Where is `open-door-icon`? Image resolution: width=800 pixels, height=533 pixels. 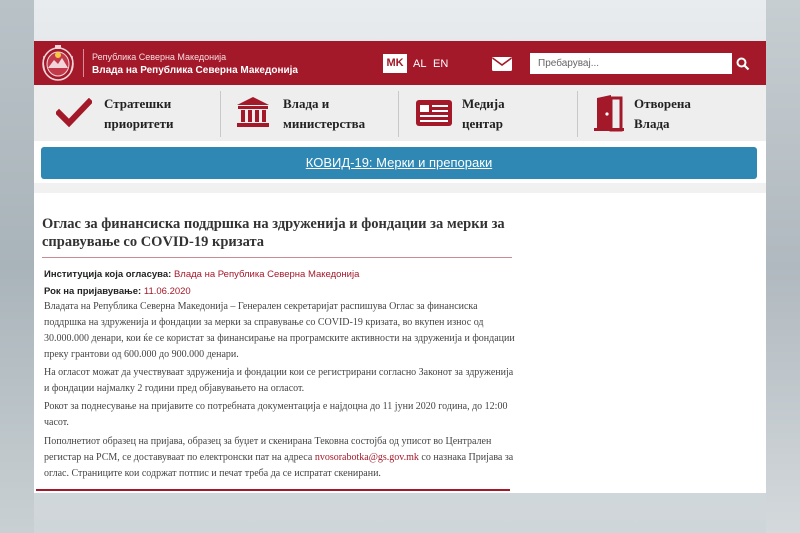 open-door-icon is located at coordinates (609, 113).